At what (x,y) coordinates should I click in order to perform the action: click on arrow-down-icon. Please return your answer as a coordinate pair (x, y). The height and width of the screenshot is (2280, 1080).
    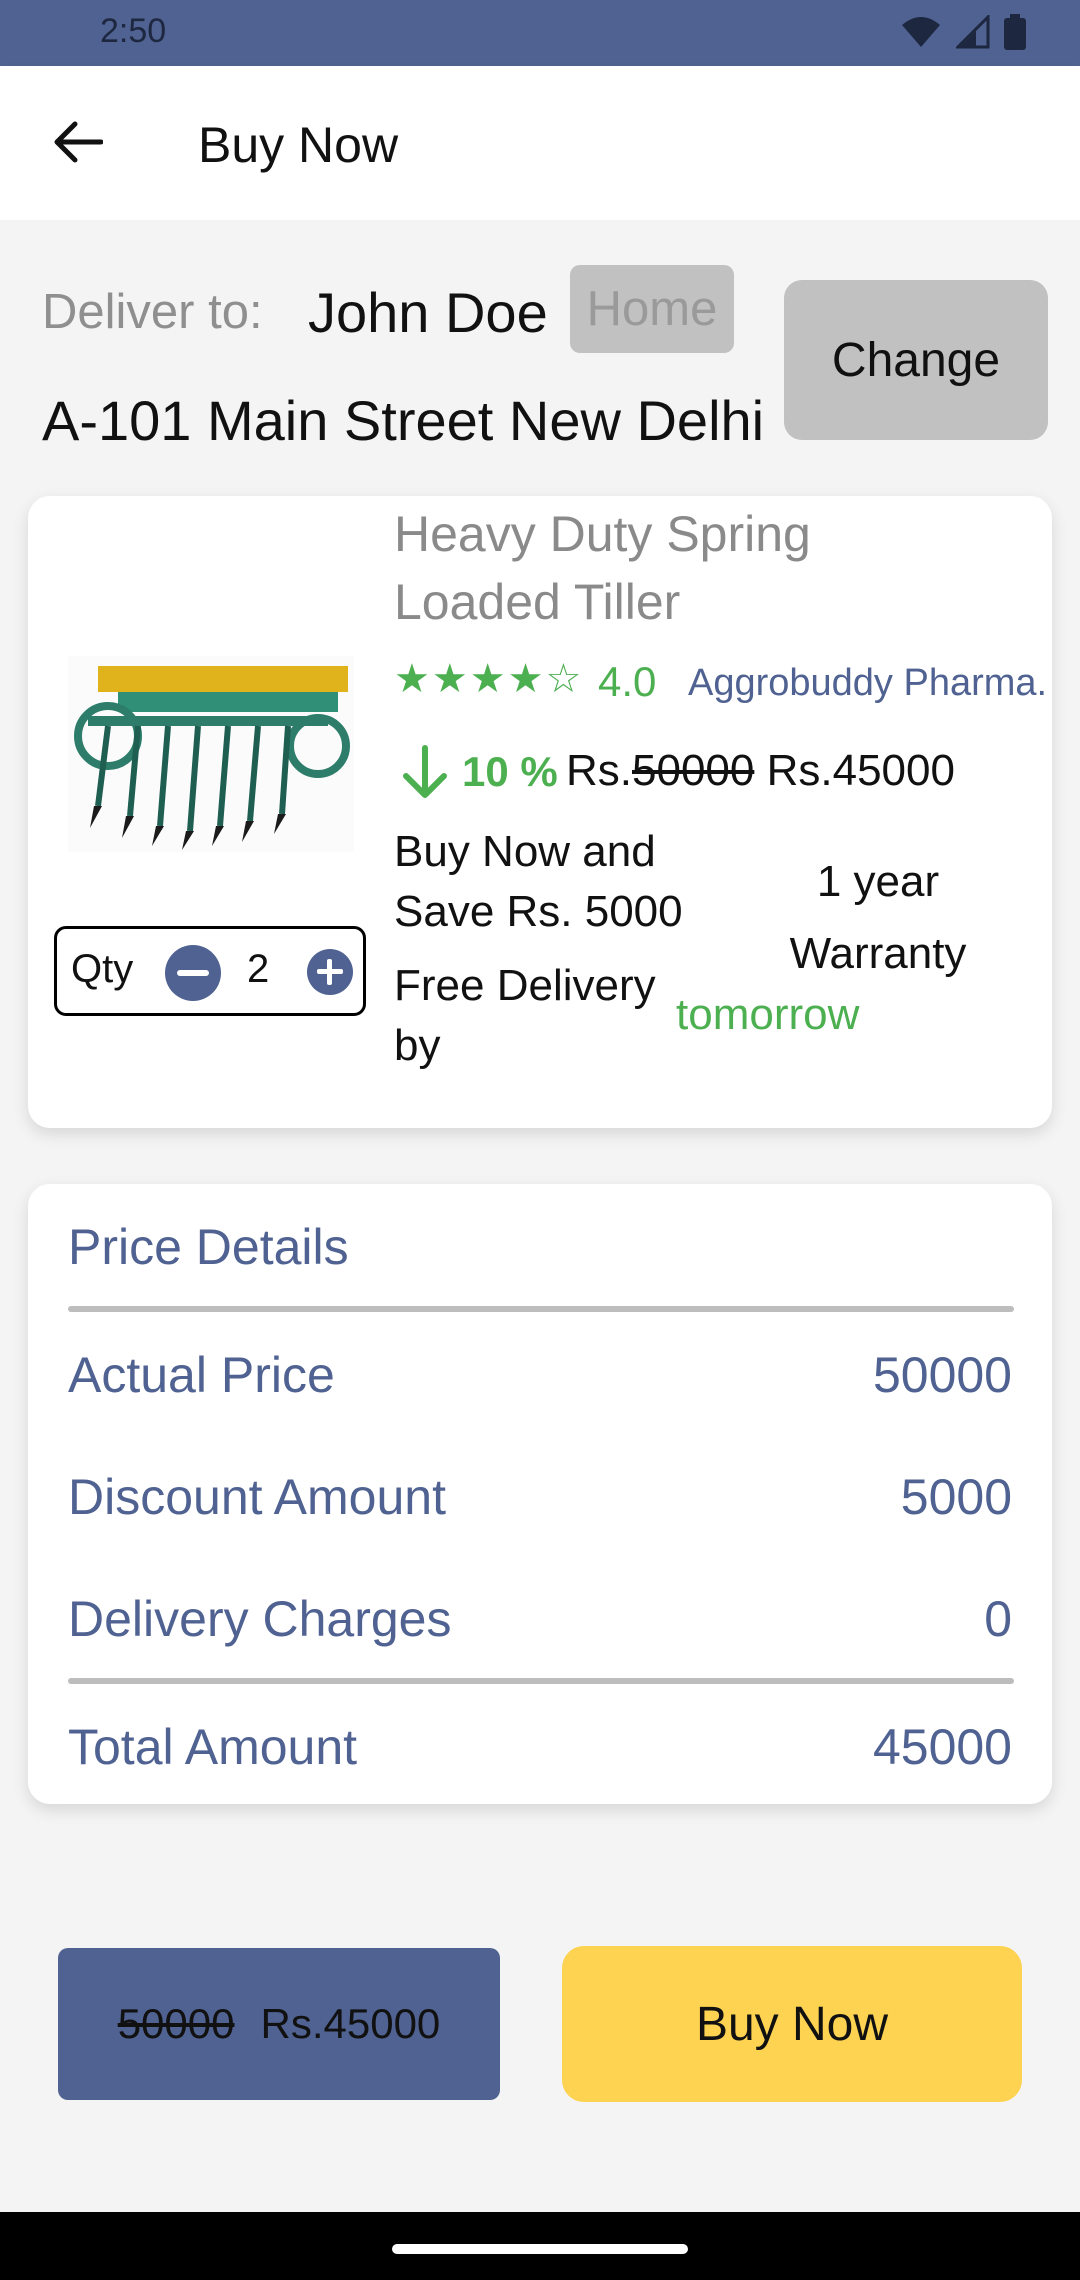
    Looking at the image, I should click on (425, 771).